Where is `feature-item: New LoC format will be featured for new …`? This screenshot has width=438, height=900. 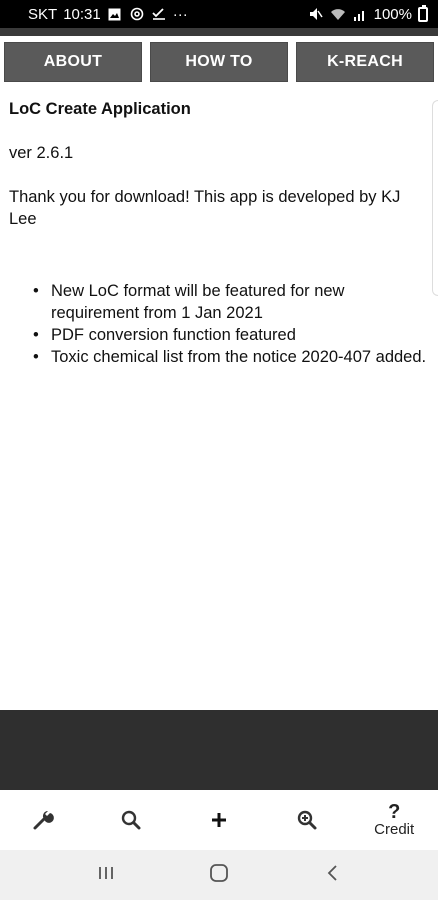 feature-item: New LoC format will be featured for new … is located at coordinates (230, 302).